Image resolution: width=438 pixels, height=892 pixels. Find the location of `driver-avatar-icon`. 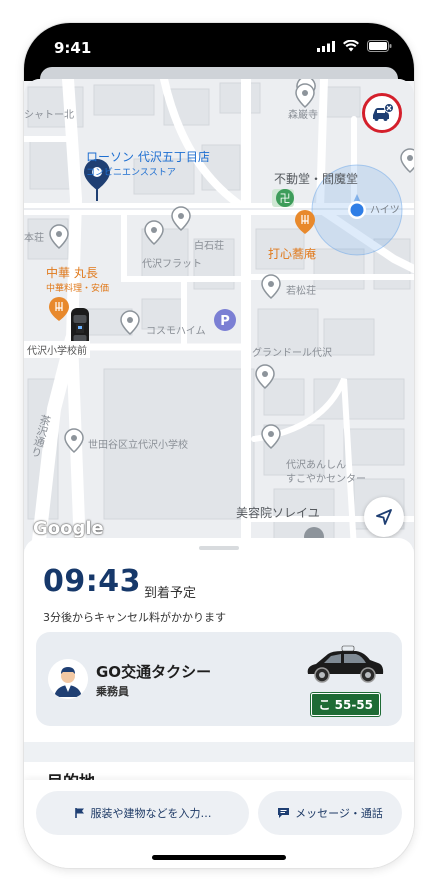

driver-avatar-icon is located at coordinates (68, 679).